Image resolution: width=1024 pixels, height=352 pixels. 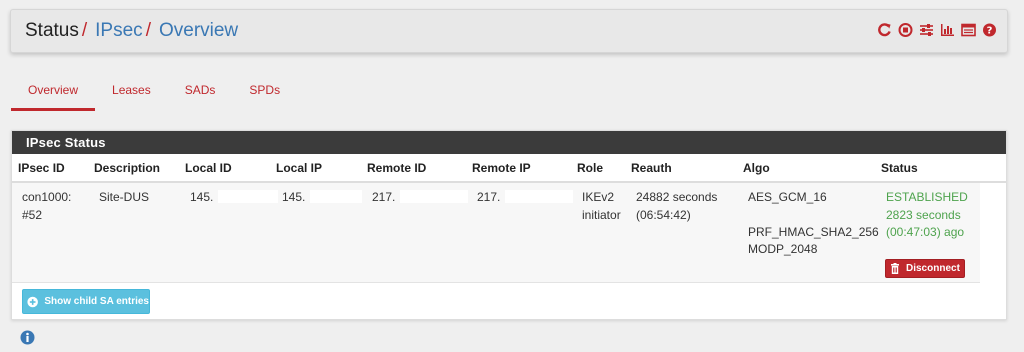 I want to click on tab-sads: SADs, so click(x=200, y=94).